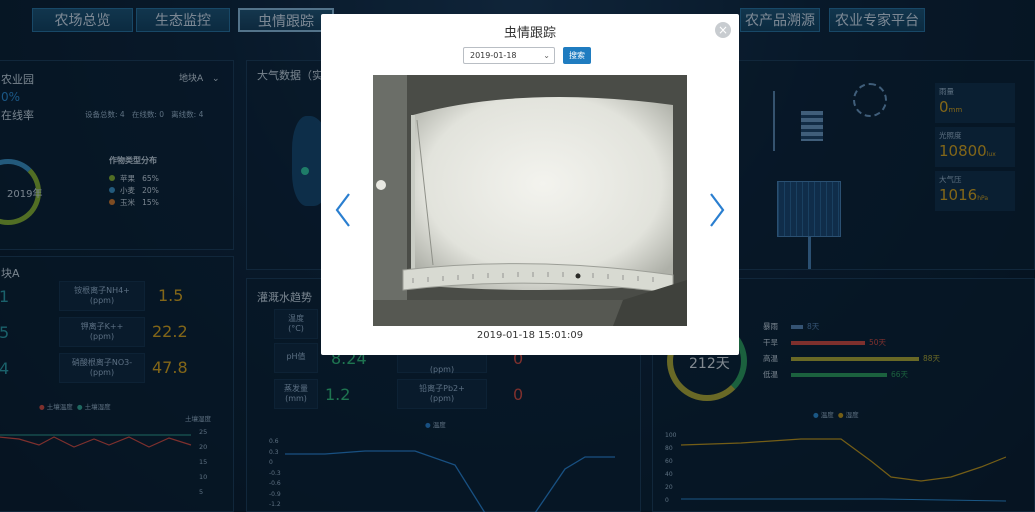 The image size is (1035, 512). I want to click on date-select: 2019-01-18 ⌄, so click(509, 55).